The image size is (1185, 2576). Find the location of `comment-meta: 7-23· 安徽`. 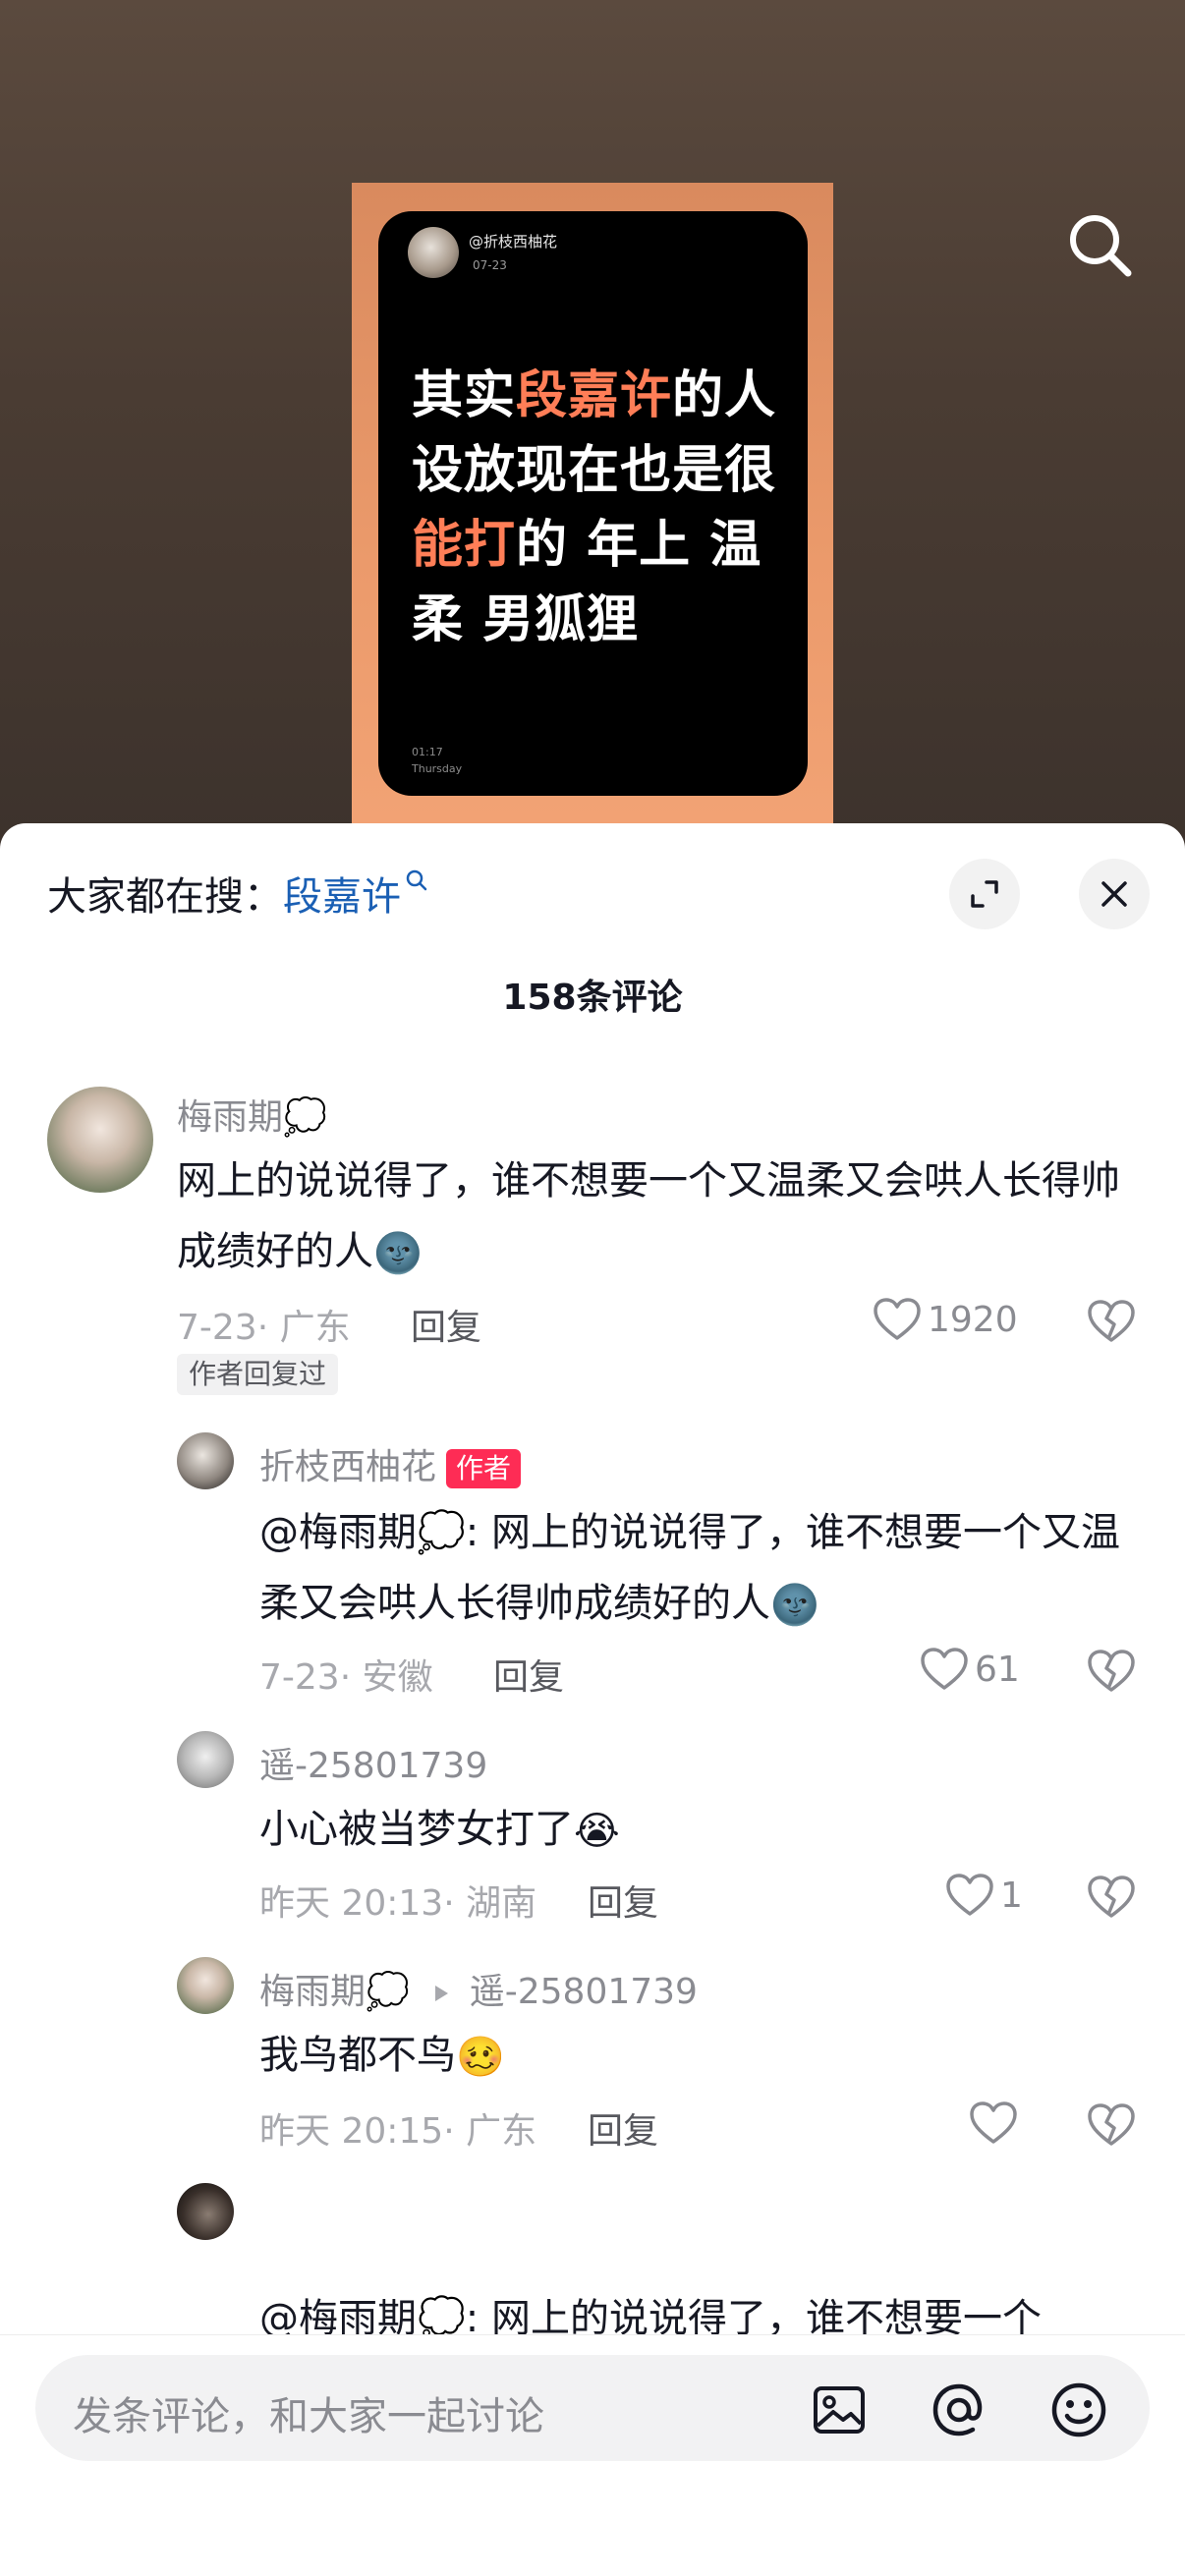

comment-meta: 7-23· 安徽 is located at coordinates (346, 1677).